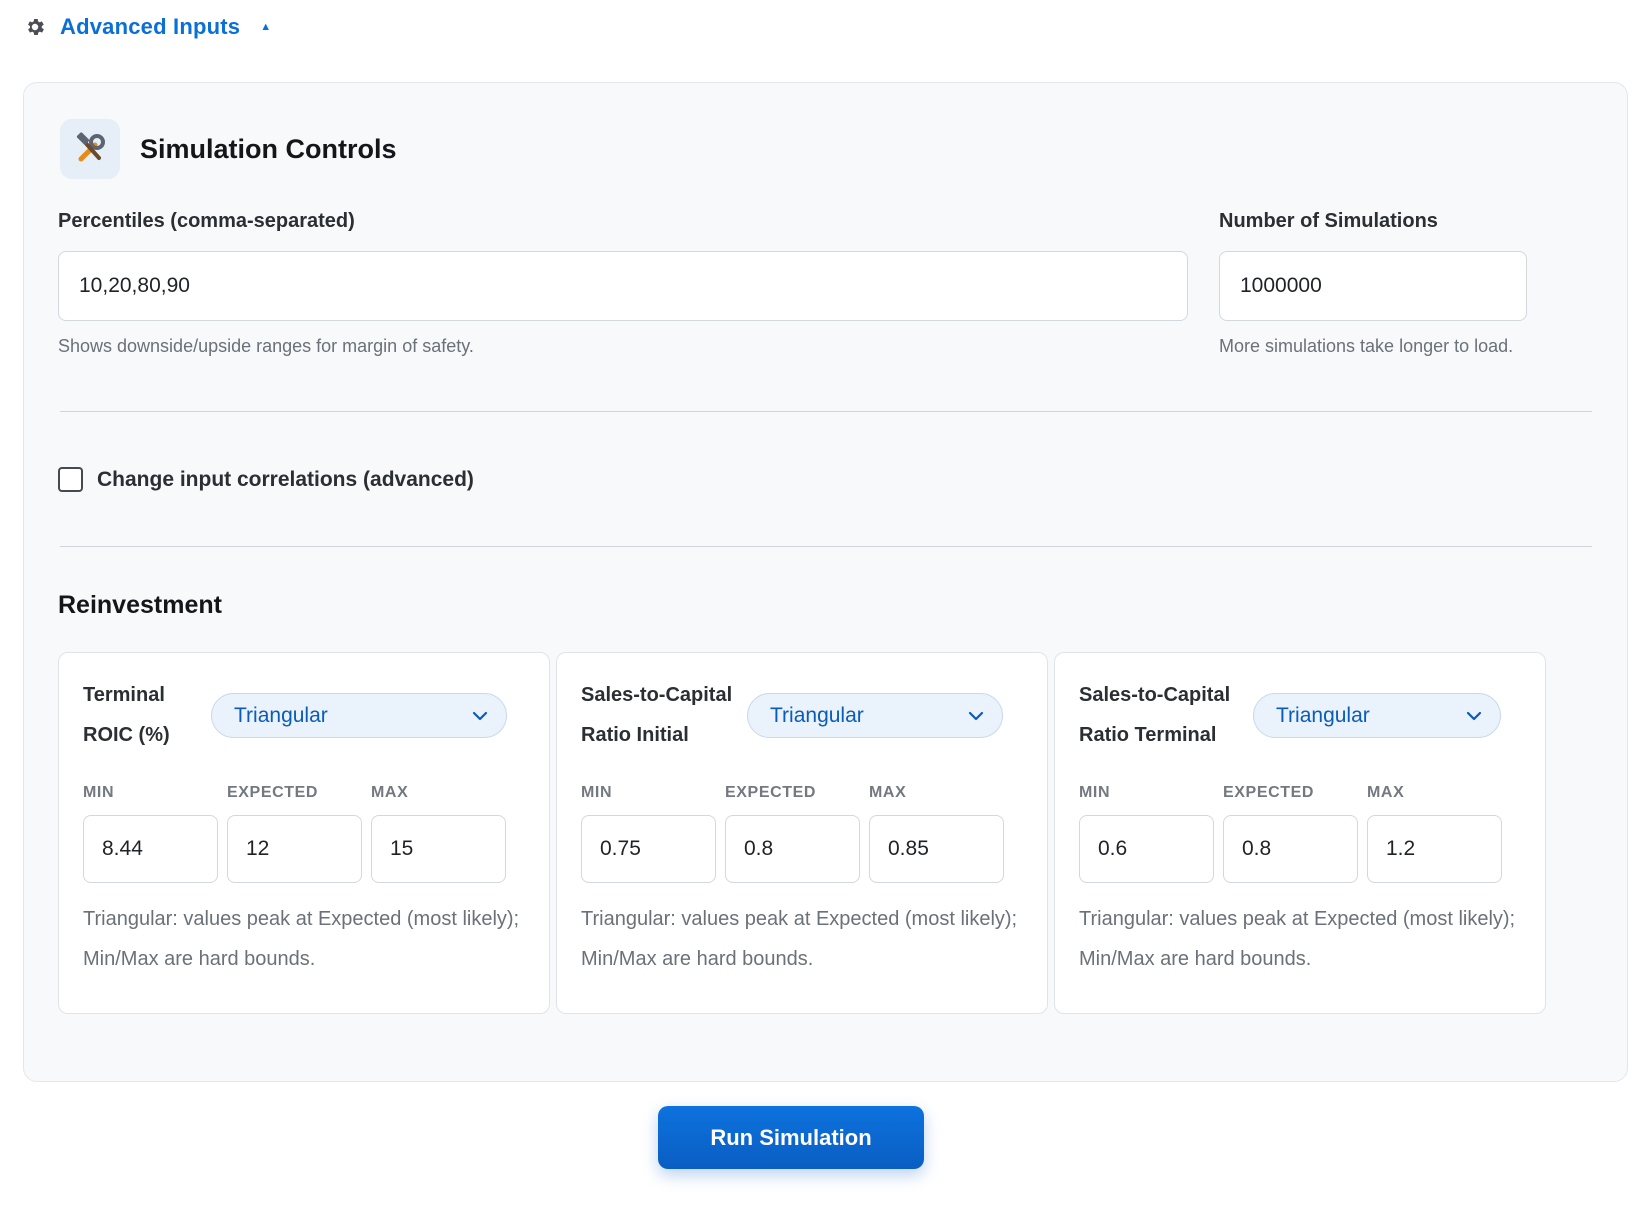 The width and height of the screenshot is (1631, 1231). I want to click on card-label-line: ROIC (%), so click(126, 735).